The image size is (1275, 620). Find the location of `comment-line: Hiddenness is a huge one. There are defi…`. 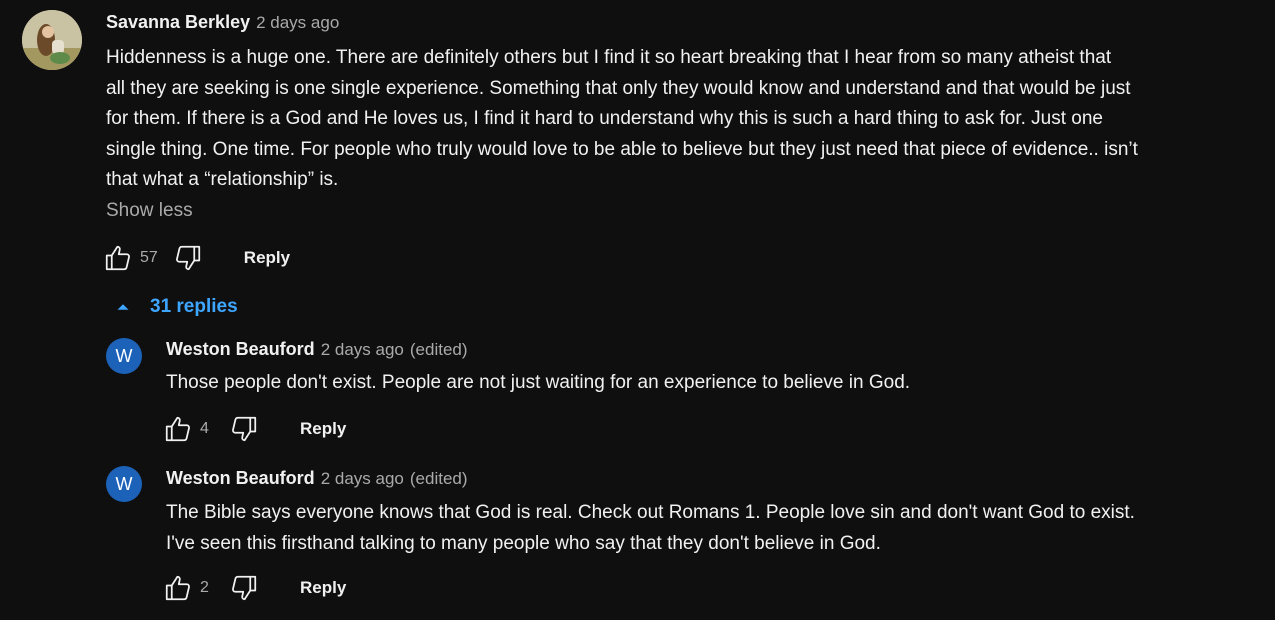

comment-line: Hiddenness is a huge one. There are defi… is located at coordinates (609, 57).